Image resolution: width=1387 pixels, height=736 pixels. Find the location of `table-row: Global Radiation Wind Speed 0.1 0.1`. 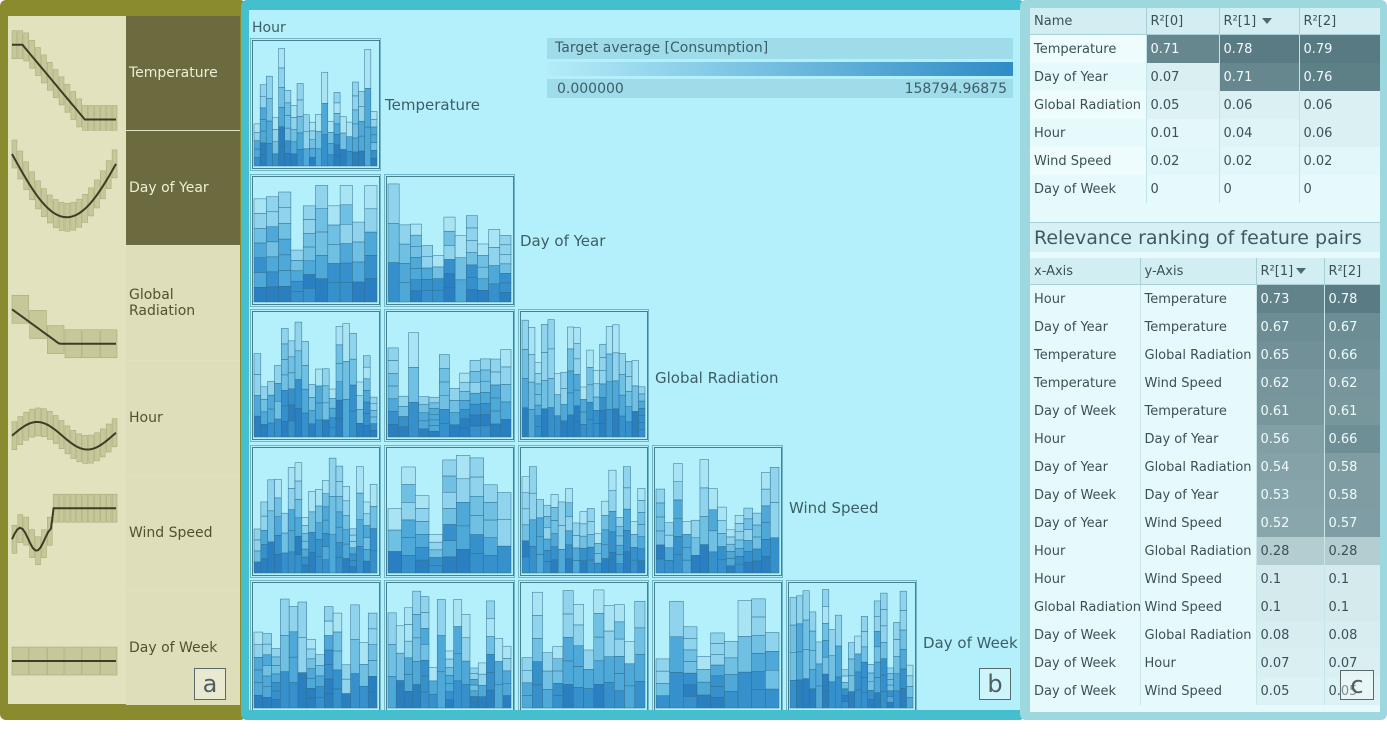

table-row: Global Radiation Wind Speed 0.1 0.1 is located at coordinates (1205, 607).